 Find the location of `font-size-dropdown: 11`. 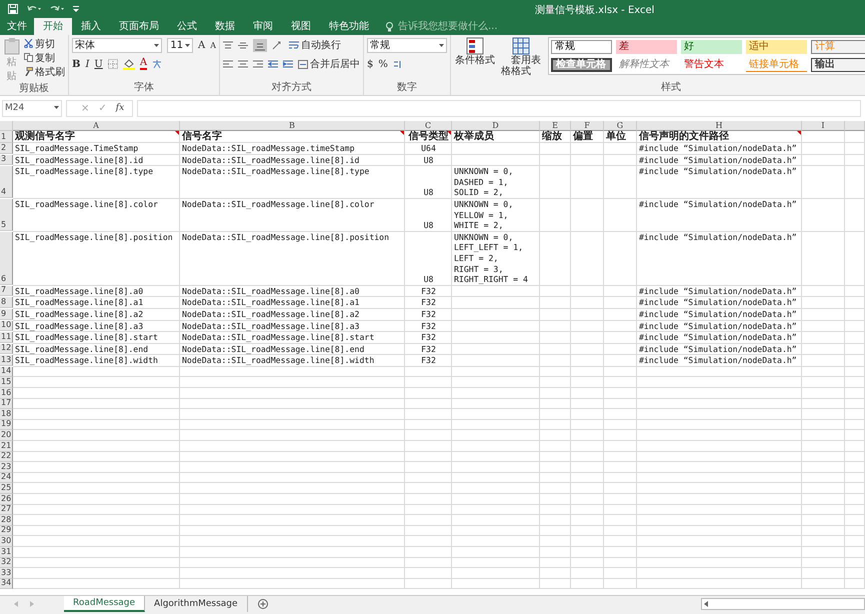

font-size-dropdown: 11 is located at coordinates (180, 45).